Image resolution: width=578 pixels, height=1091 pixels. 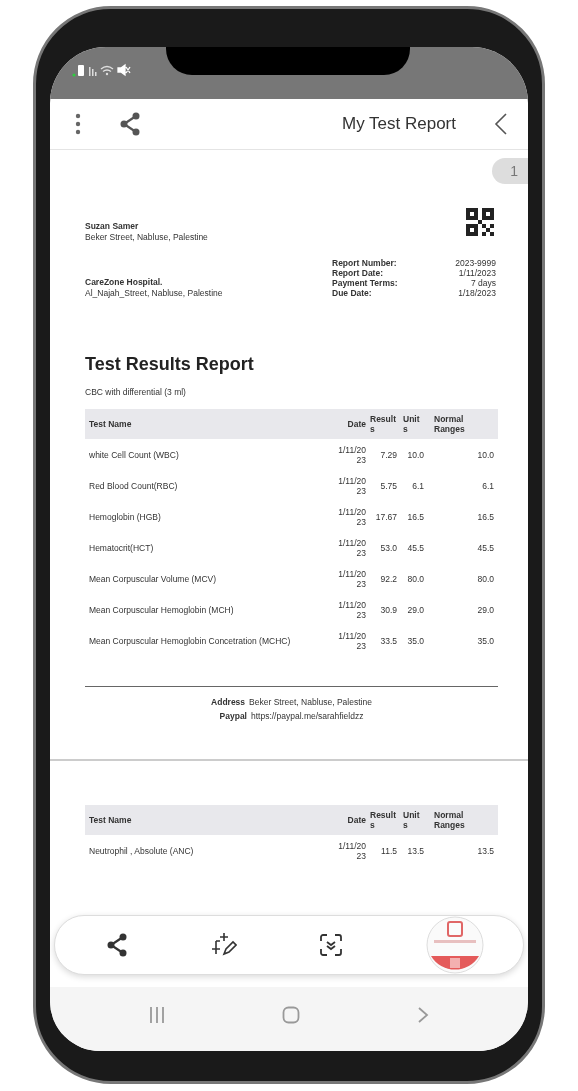 I want to click on patient-name: Suzan Samer, so click(x=112, y=226).